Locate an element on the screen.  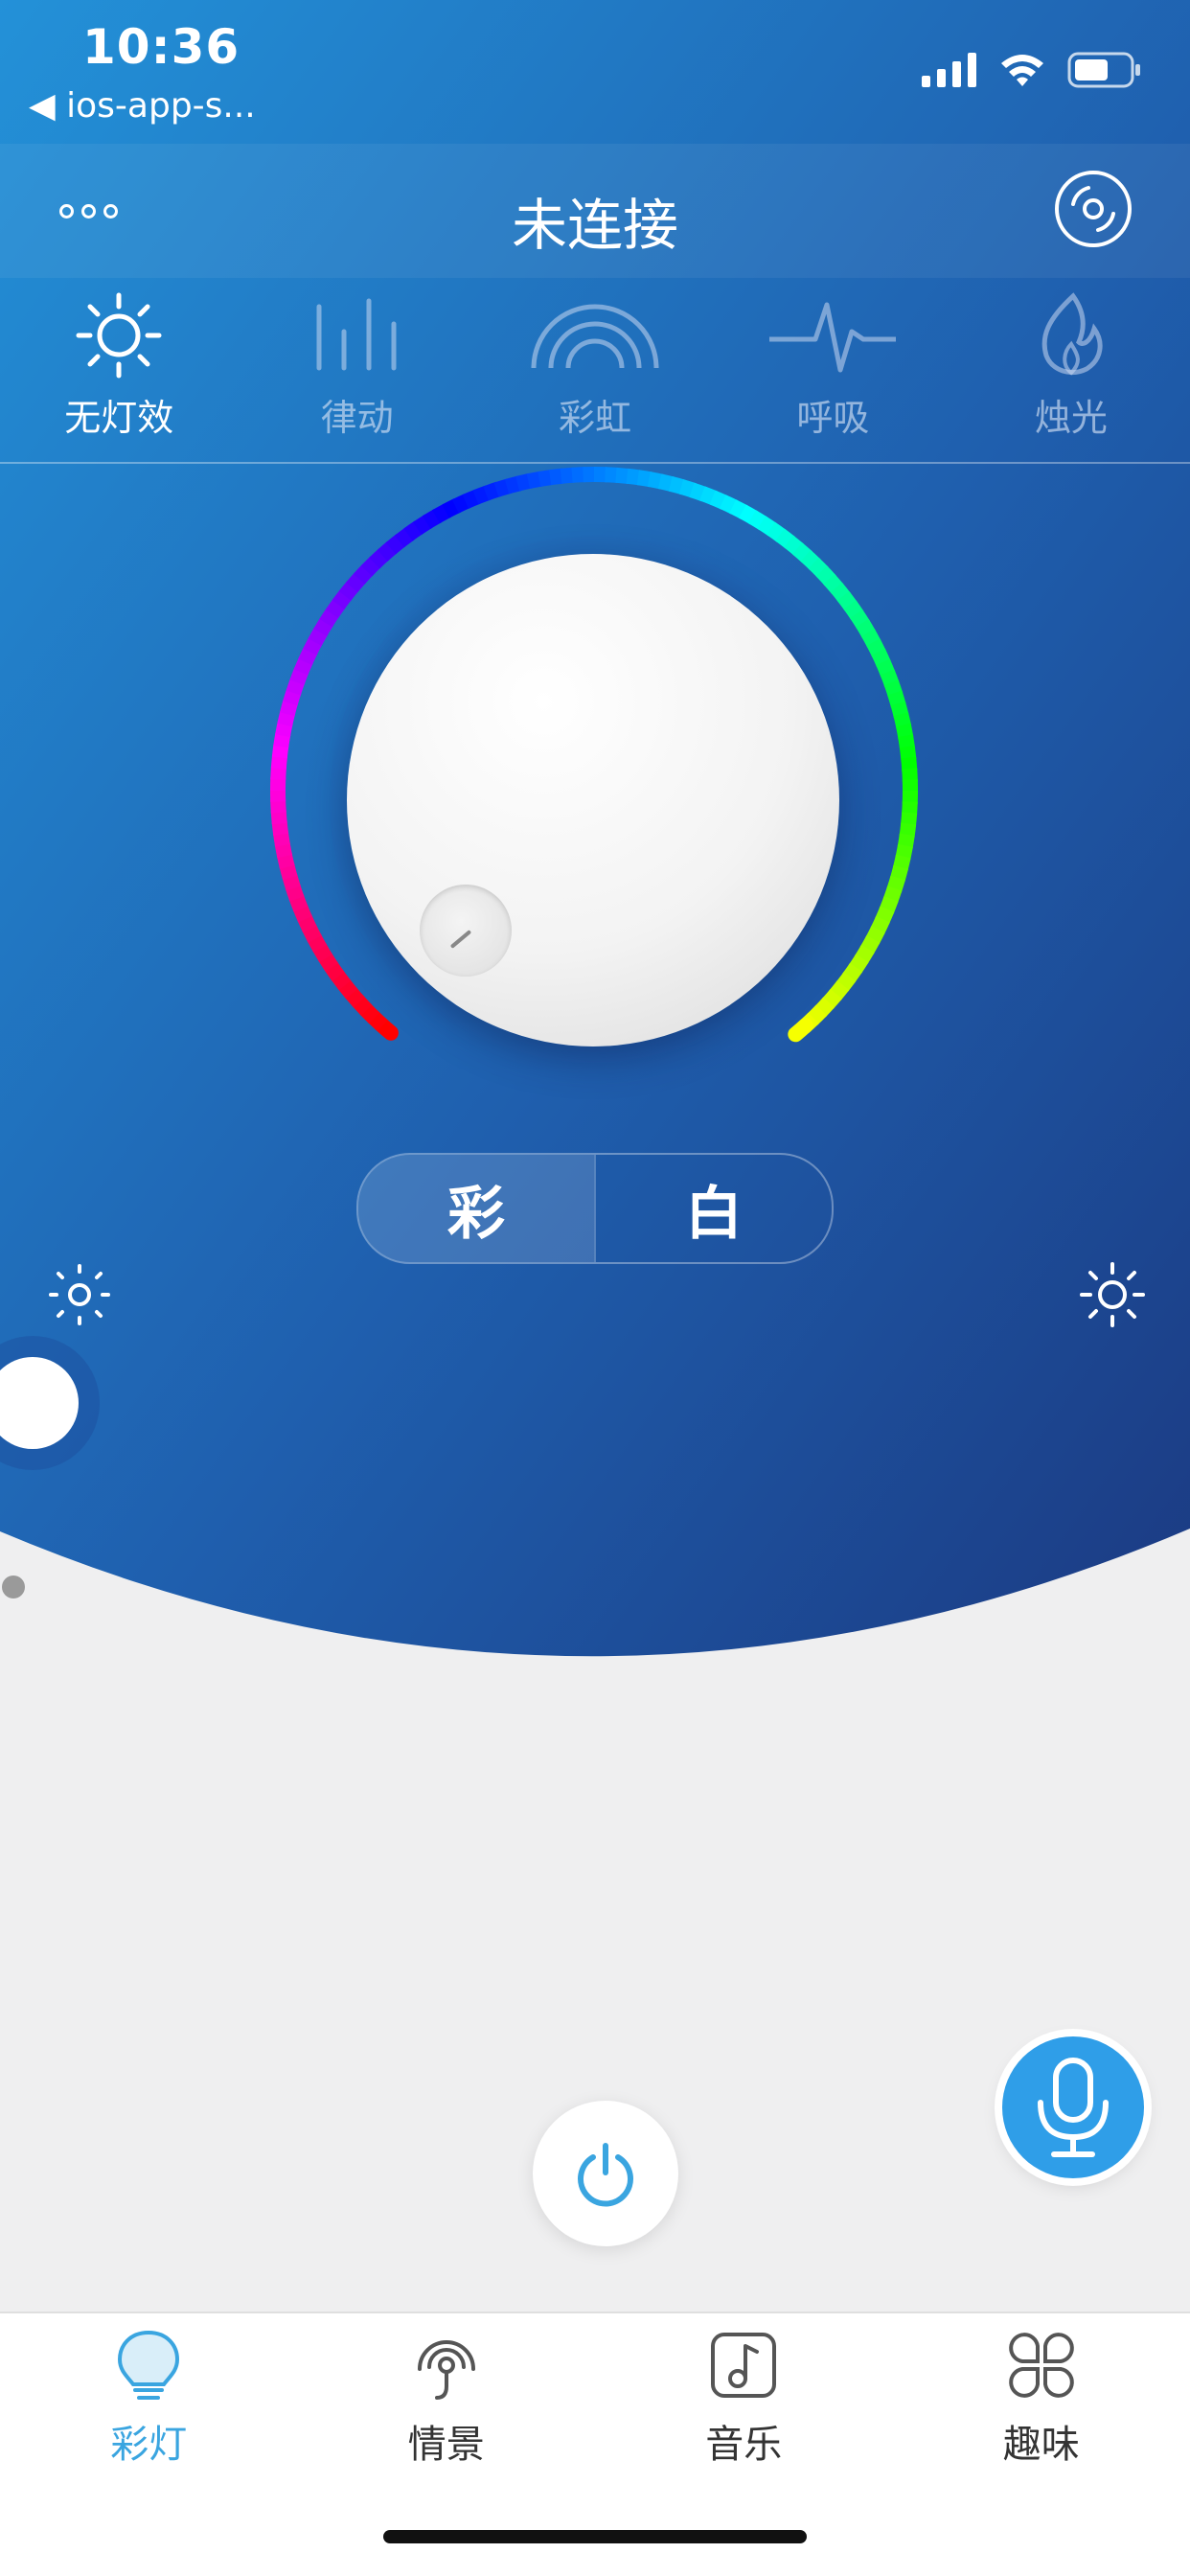
music-note-icon is located at coordinates (744, 2365).